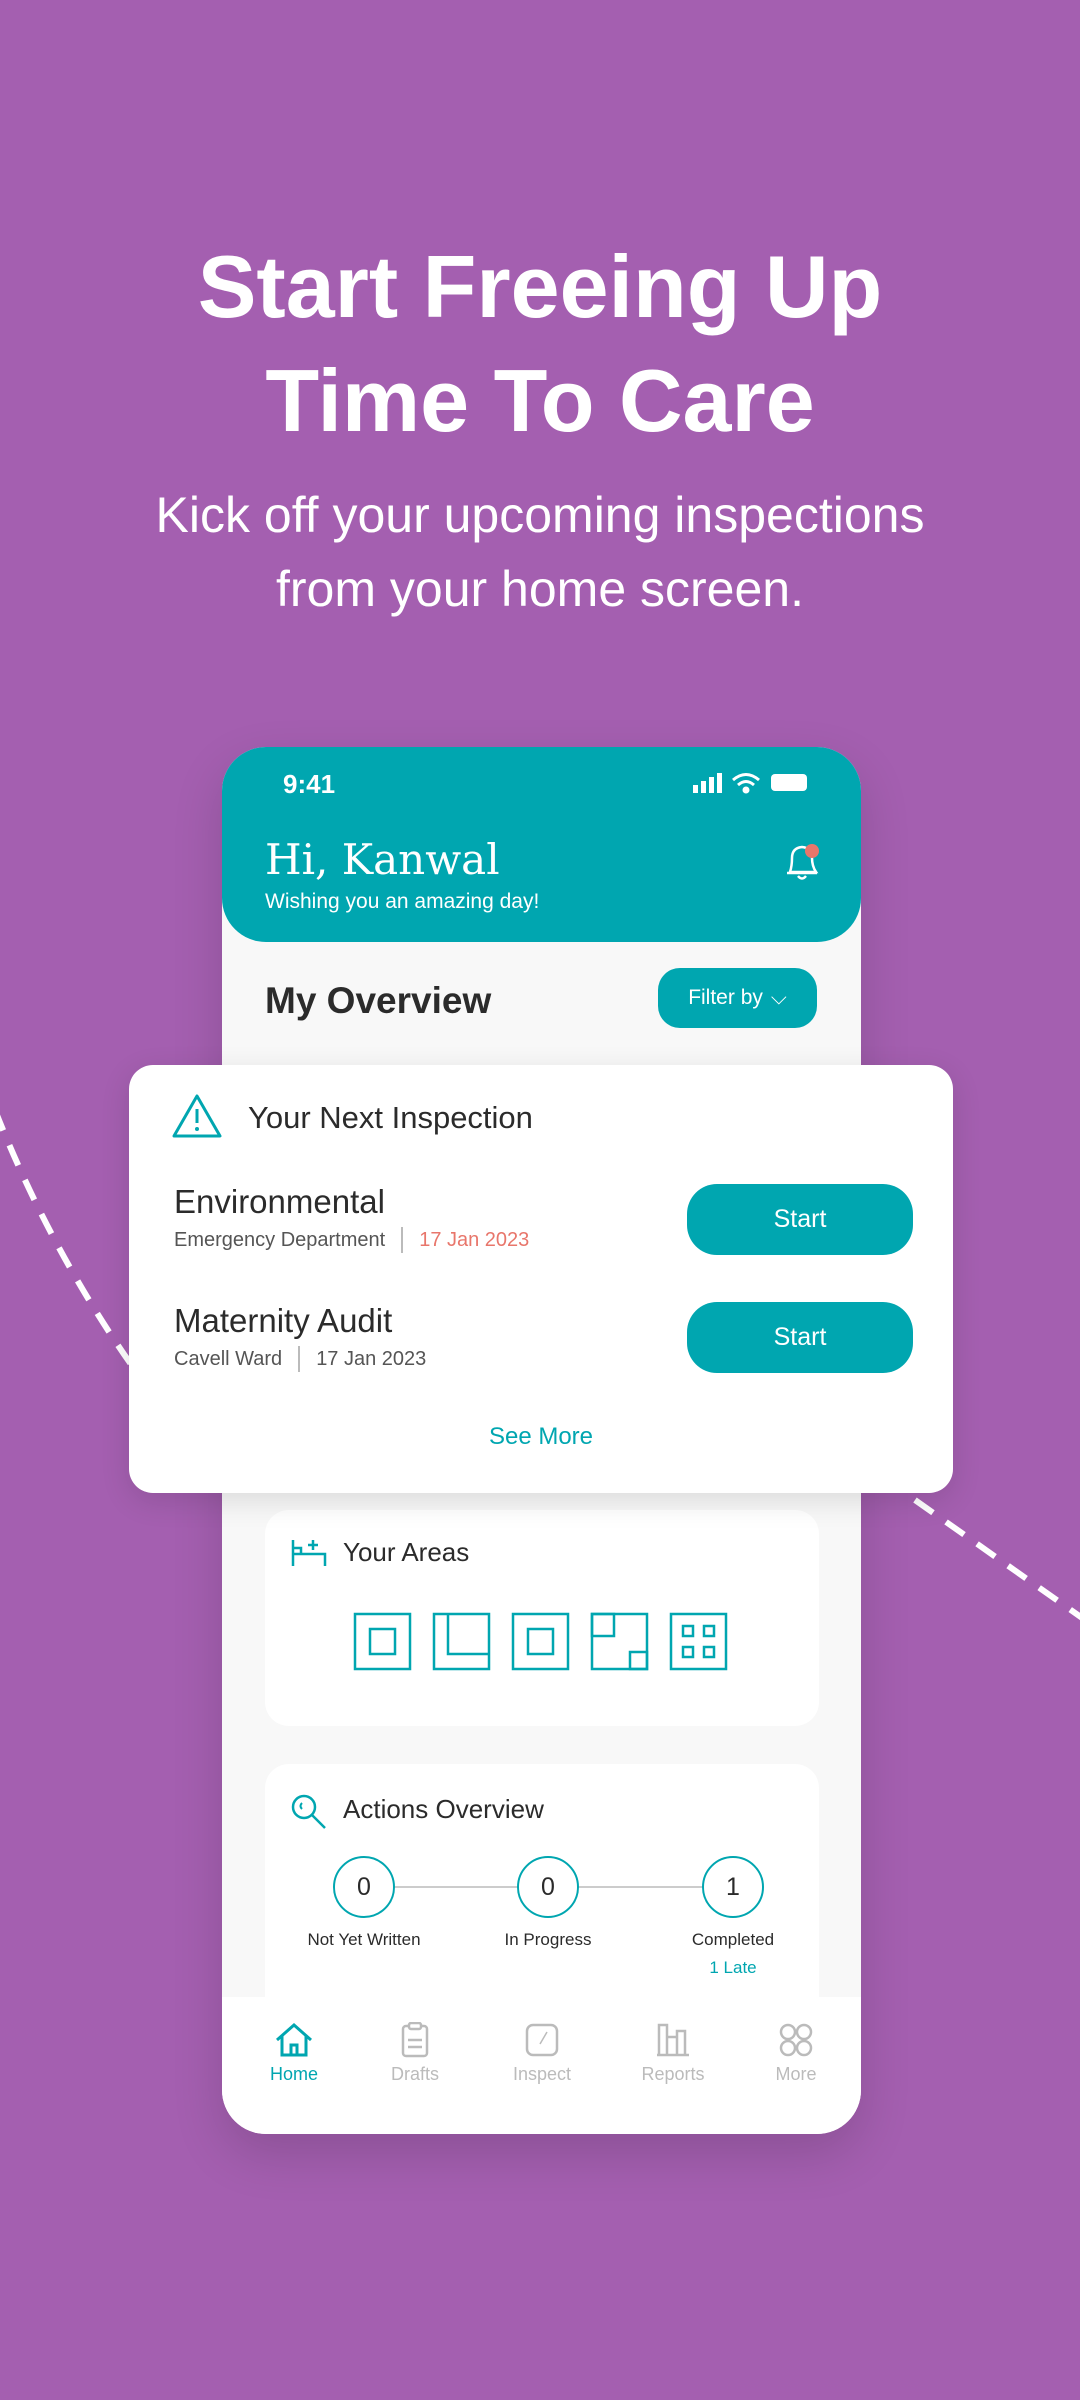 This screenshot has height=2400, width=1080. What do you see at coordinates (796, 2040) in the screenshot?
I see `more-grid-icon` at bounding box center [796, 2040].